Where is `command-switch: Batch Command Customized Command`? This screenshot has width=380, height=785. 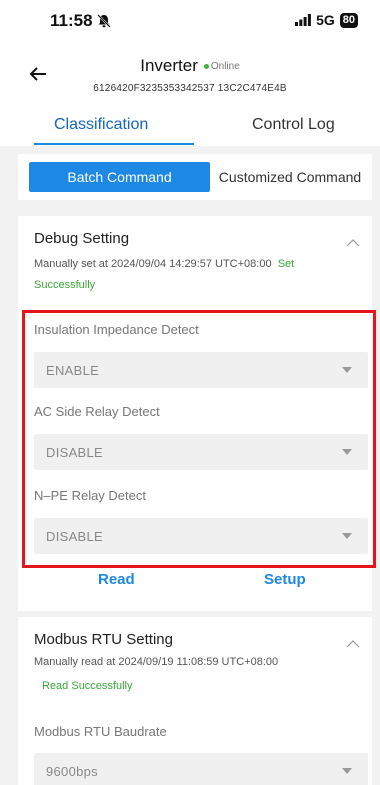 command-switch: Batch Command Customized Command is located at coordinates (195, 177).